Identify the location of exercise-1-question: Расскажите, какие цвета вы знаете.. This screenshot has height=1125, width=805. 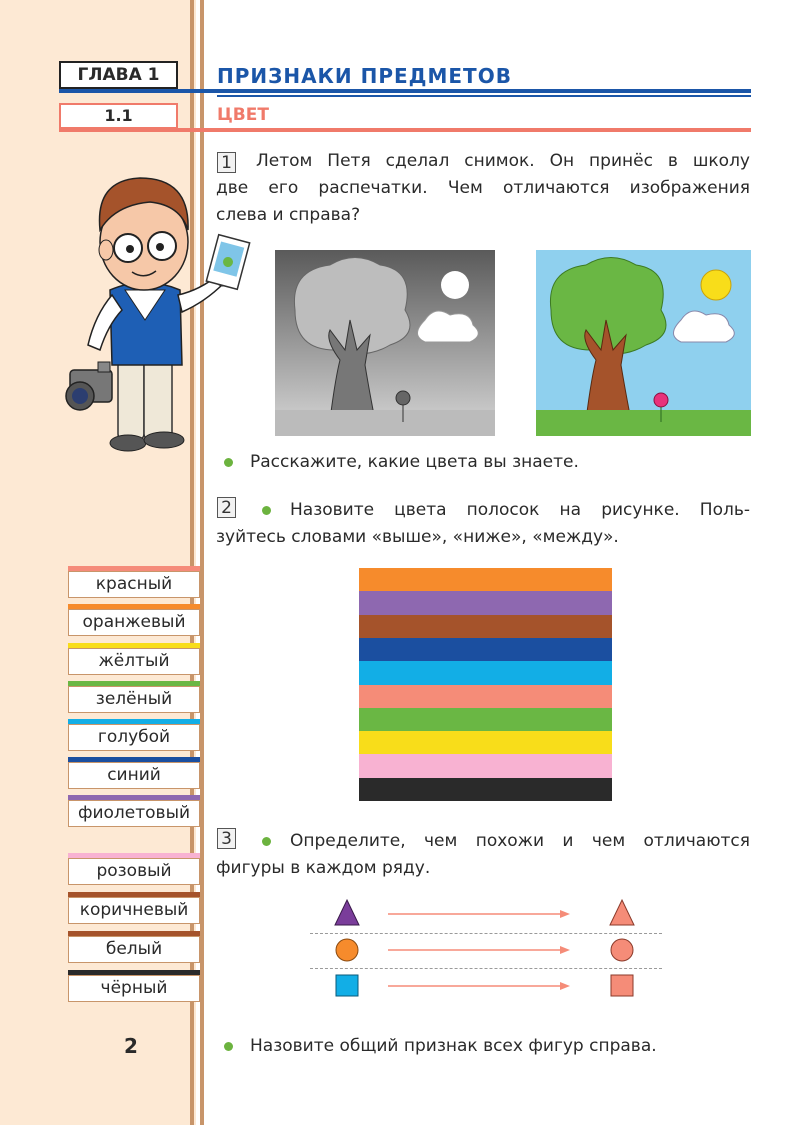
(414, 462).